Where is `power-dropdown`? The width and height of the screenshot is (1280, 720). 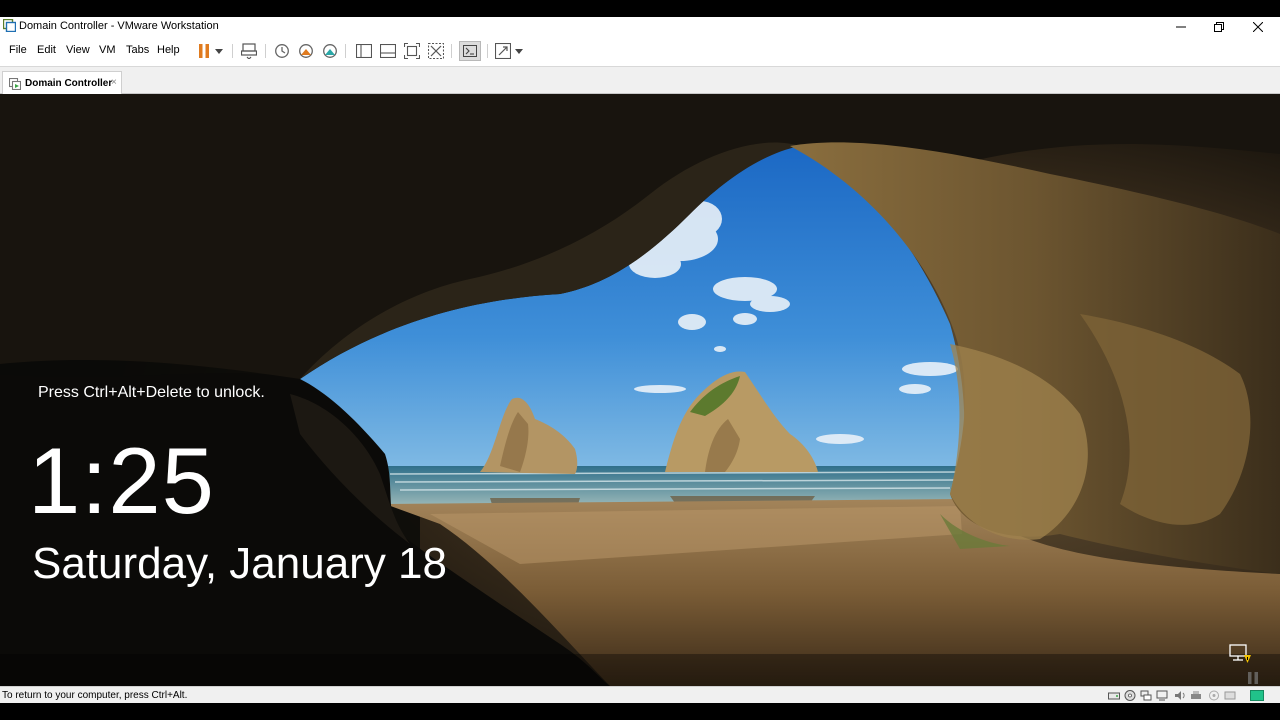
power-dropdown is located at coordinates (219, 51).